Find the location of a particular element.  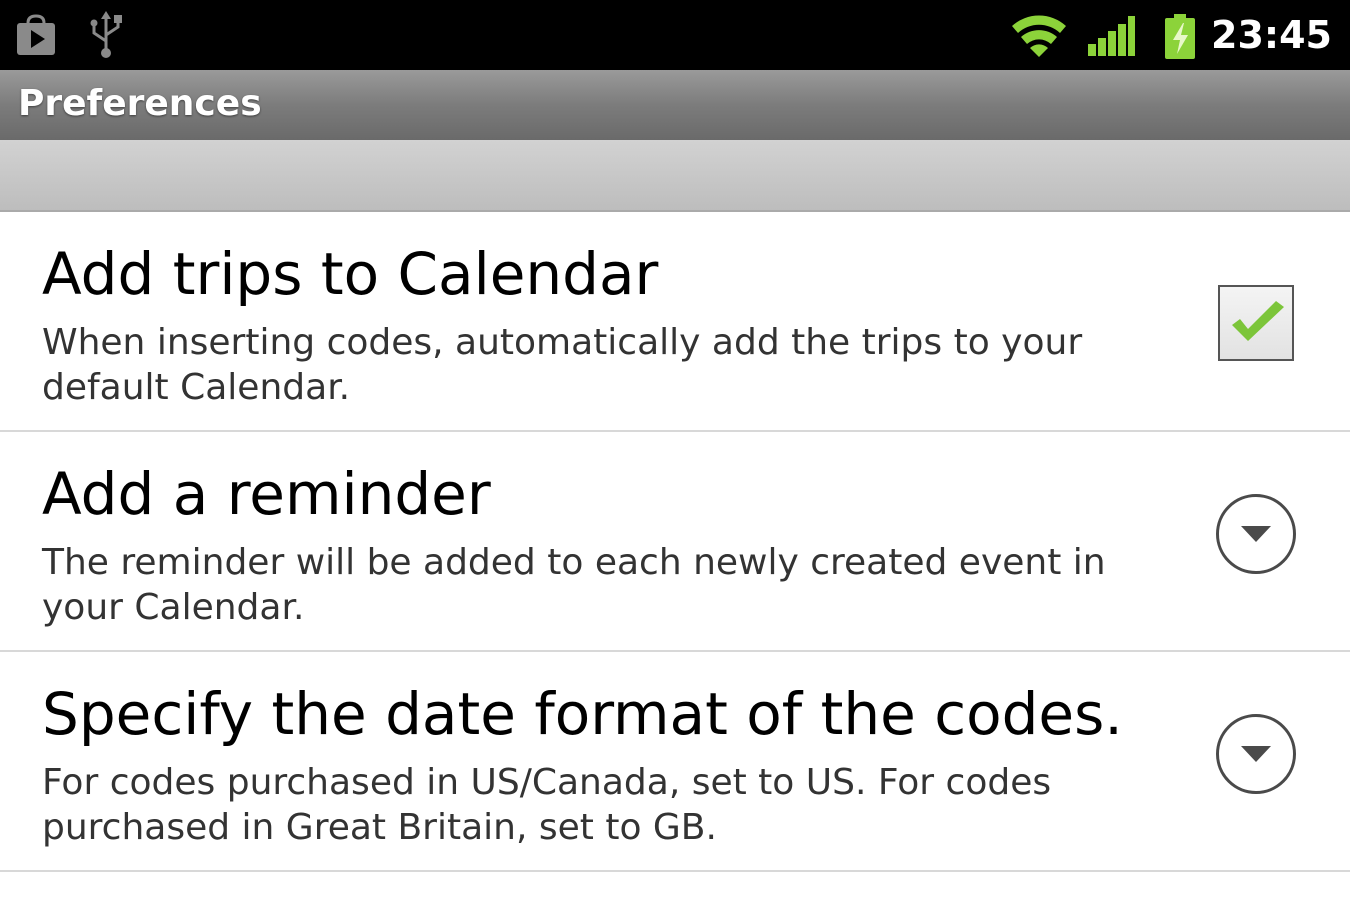

signal-icon is located at coordinates (1111, 38).